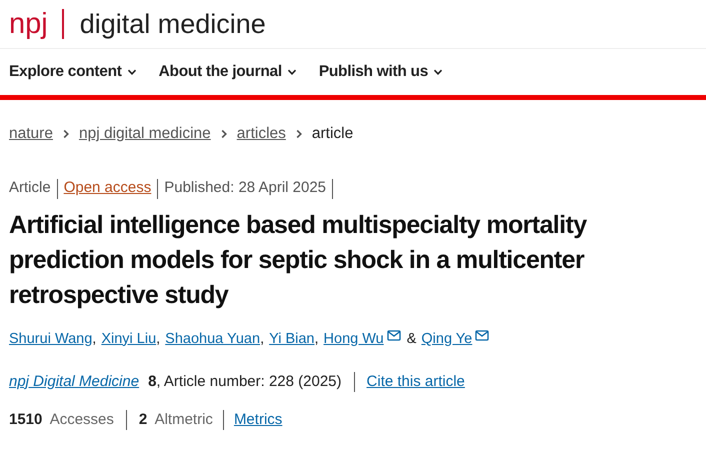 This screenshot has height=458, width=706. What do you see at coordinates (249, 382) in the screenshot?
I see `article-number: , Article number: 228 (2025)` at bounding box center [249, 382].